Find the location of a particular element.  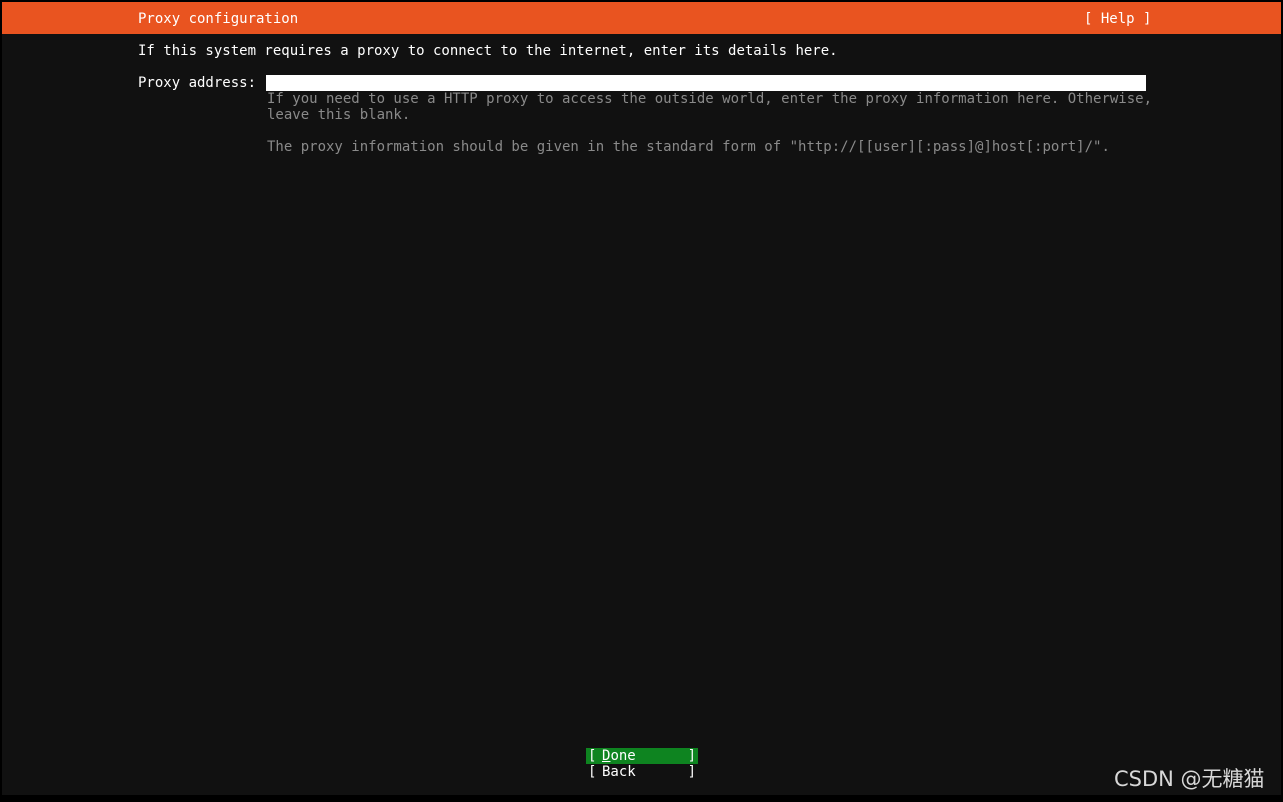

proxy-address-input is located at coordinates (706, 83).